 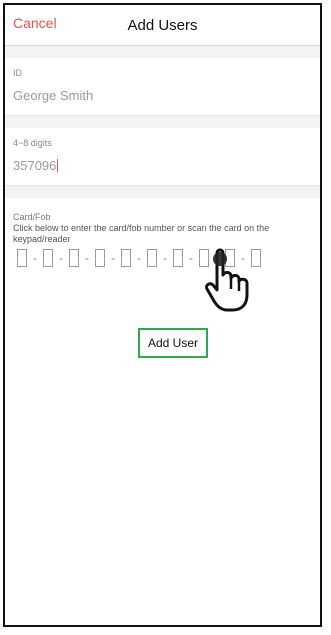 What do you see at coordinates (173, 343) in the screenshot?
I see `add-user-button: Add User` at bounding box center [173, 343].